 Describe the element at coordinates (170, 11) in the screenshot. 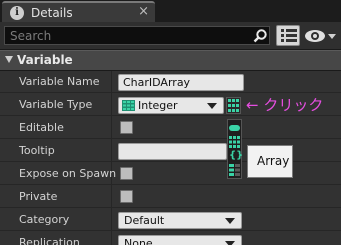

I see `tab-bar: i Details ×` at that location.